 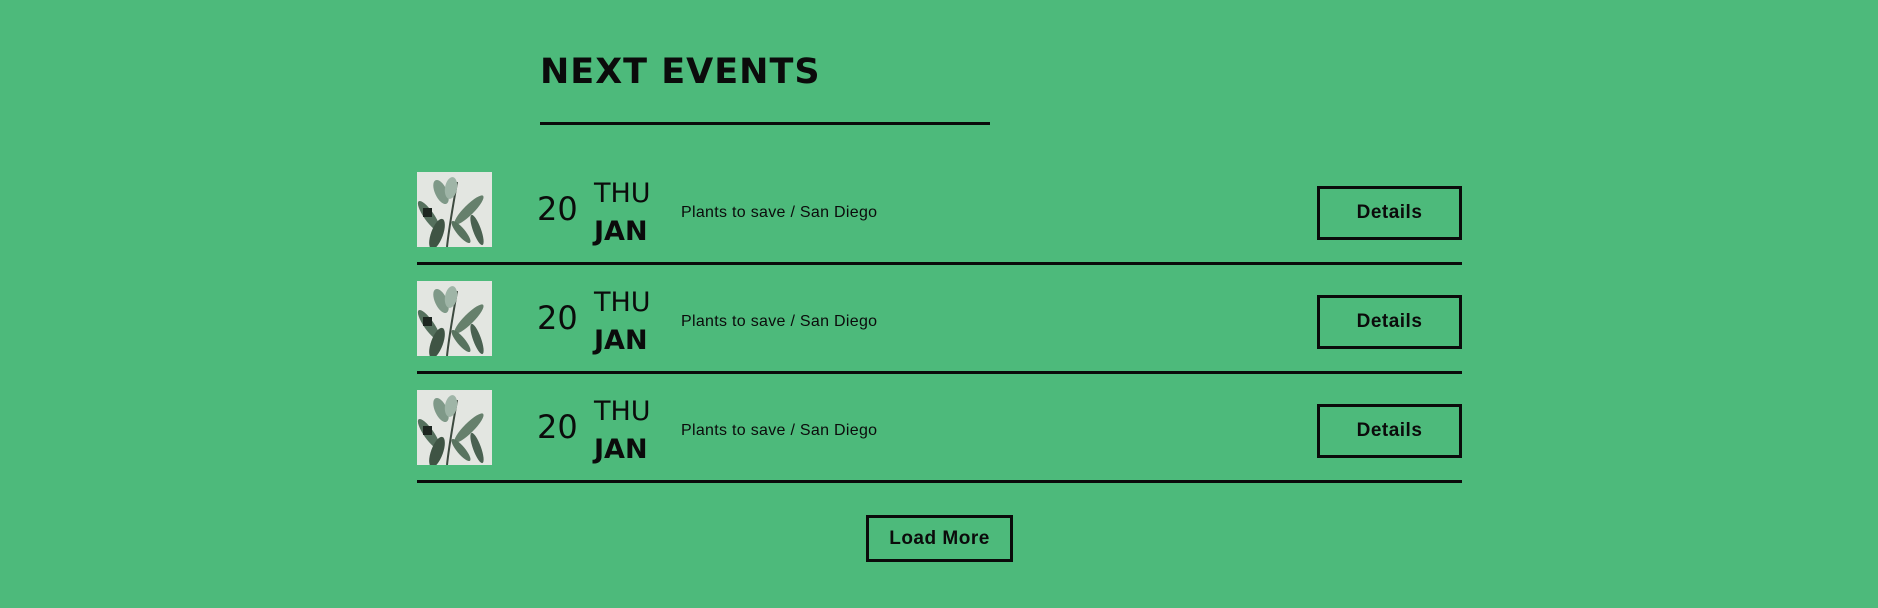 What do you see at coordinates (939, 538) in the screenshot?
I see `load-more-button: Load More` at bounding box center [939, 538].